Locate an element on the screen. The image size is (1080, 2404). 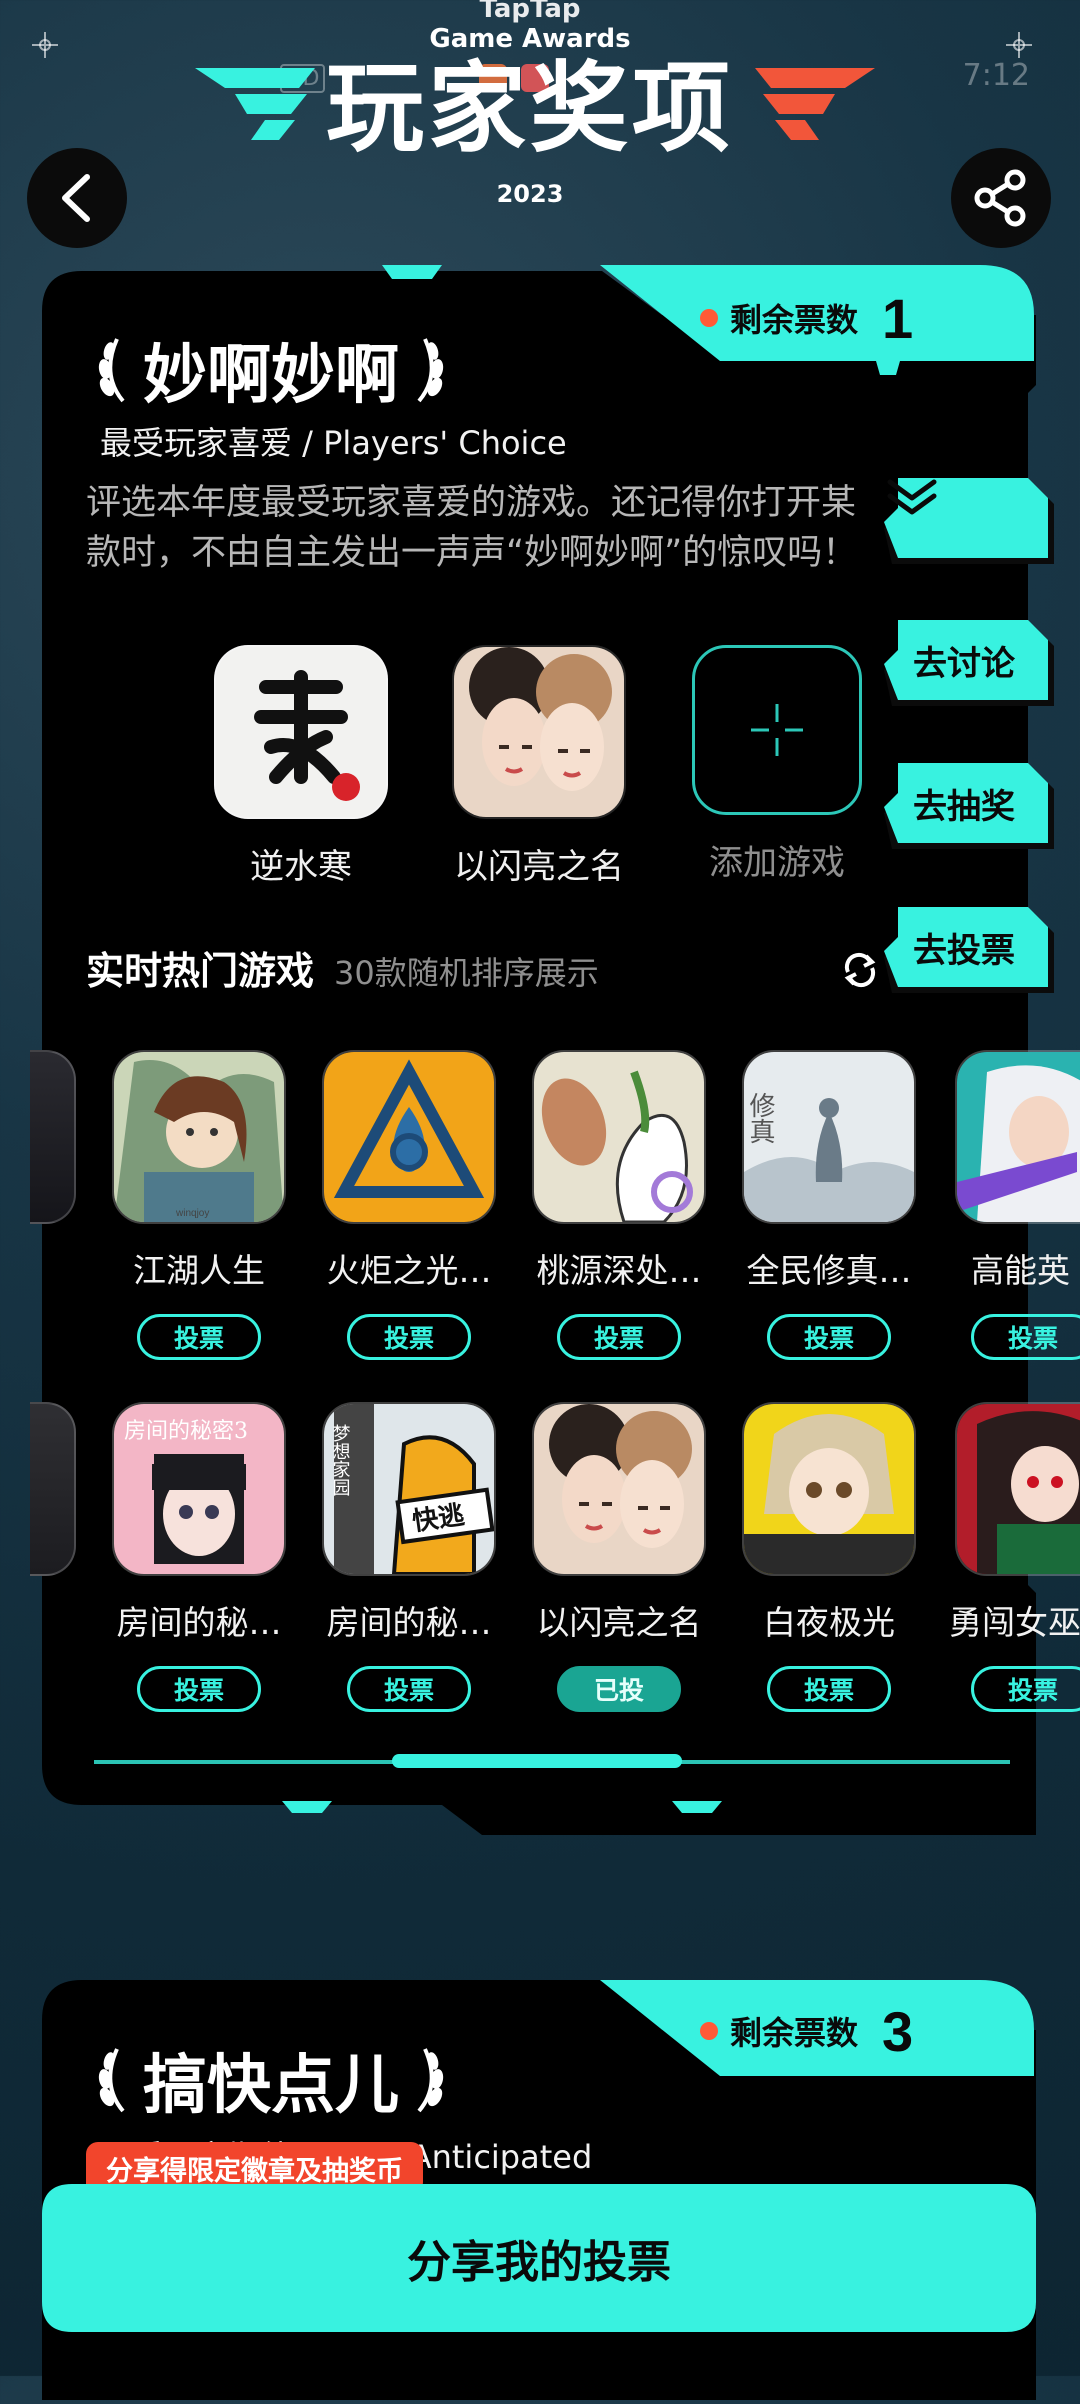
add-game-label: 添加游戏 is located at coordinates (777, 863).